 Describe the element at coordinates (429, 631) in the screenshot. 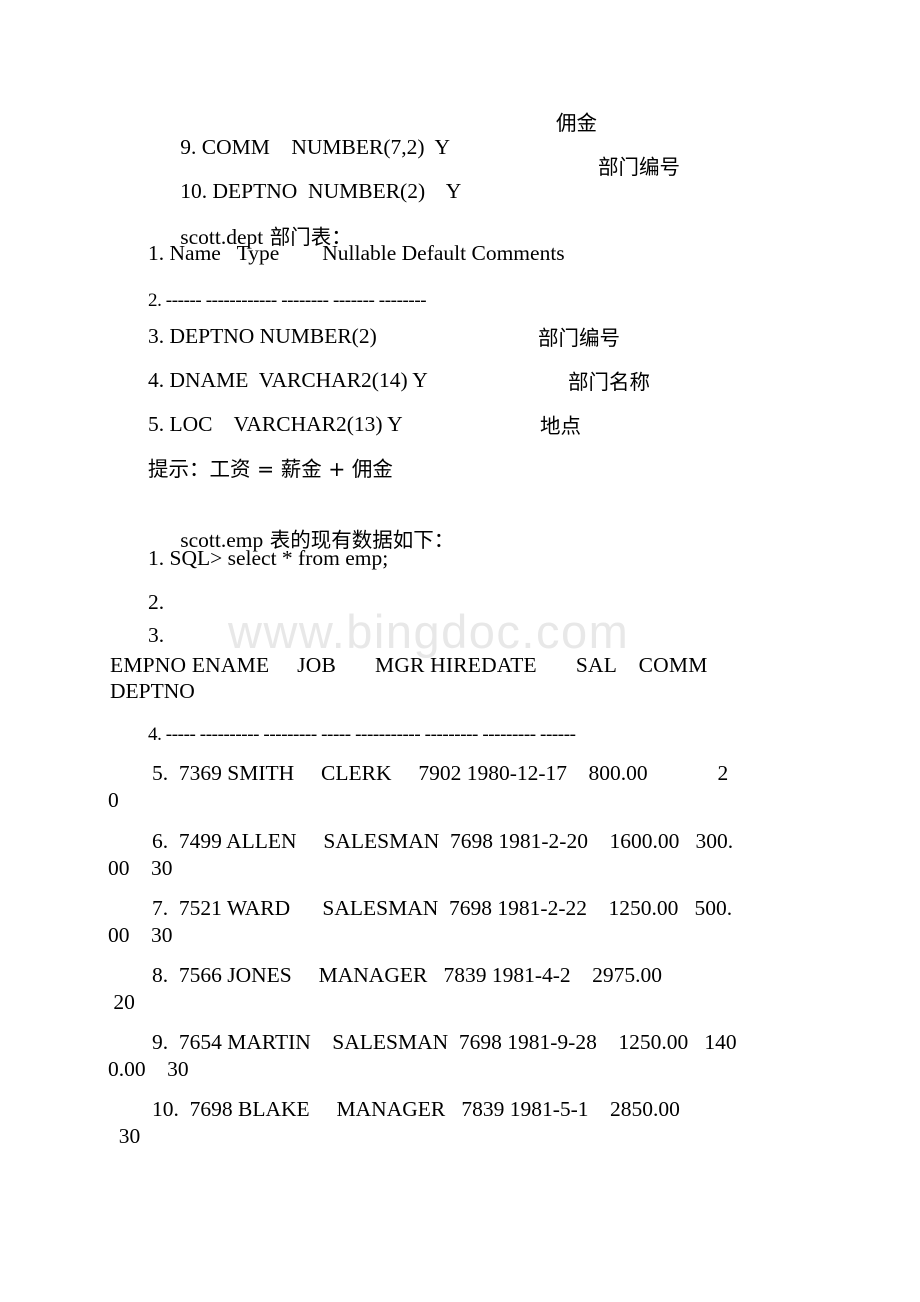

I see `watermark-text: www.bingdoc.com` at that location.